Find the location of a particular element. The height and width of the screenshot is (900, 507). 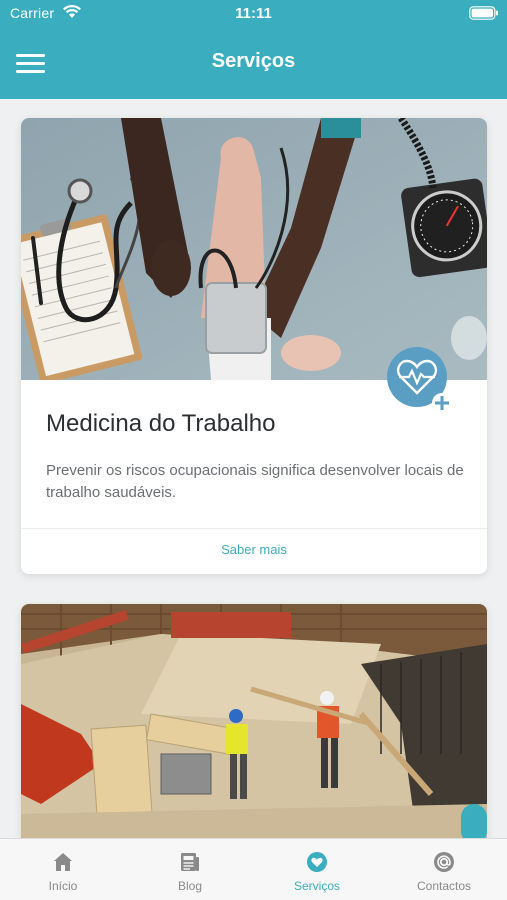

status-bar: Carrier 11:11 is located at coordinates (253, 14).